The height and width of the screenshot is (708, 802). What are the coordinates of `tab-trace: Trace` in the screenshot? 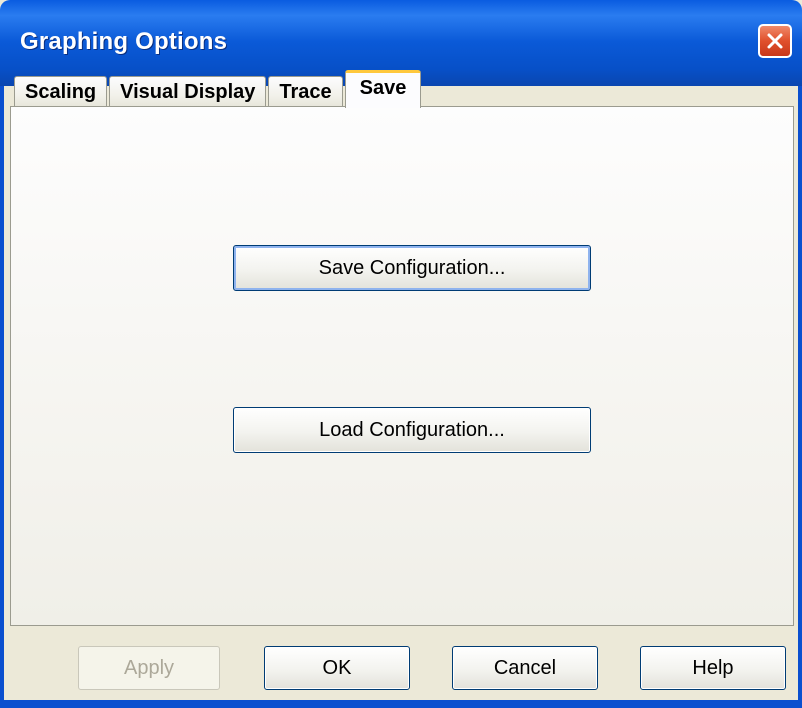 It's located at (305, 92).